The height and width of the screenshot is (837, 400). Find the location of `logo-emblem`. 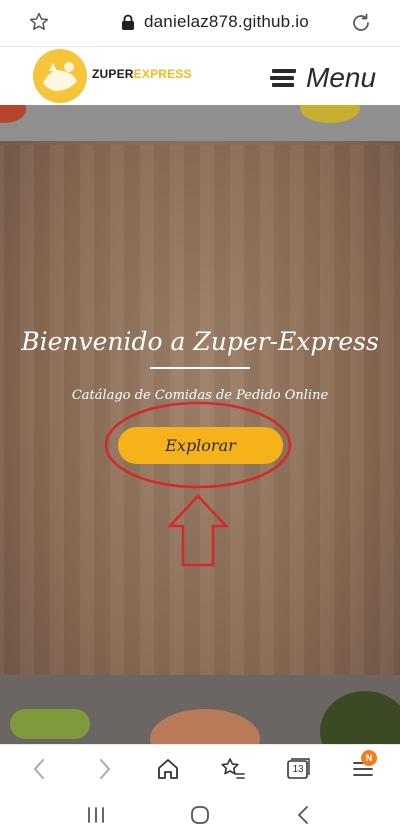

logo-emblem is located at coordinates (60, 76).